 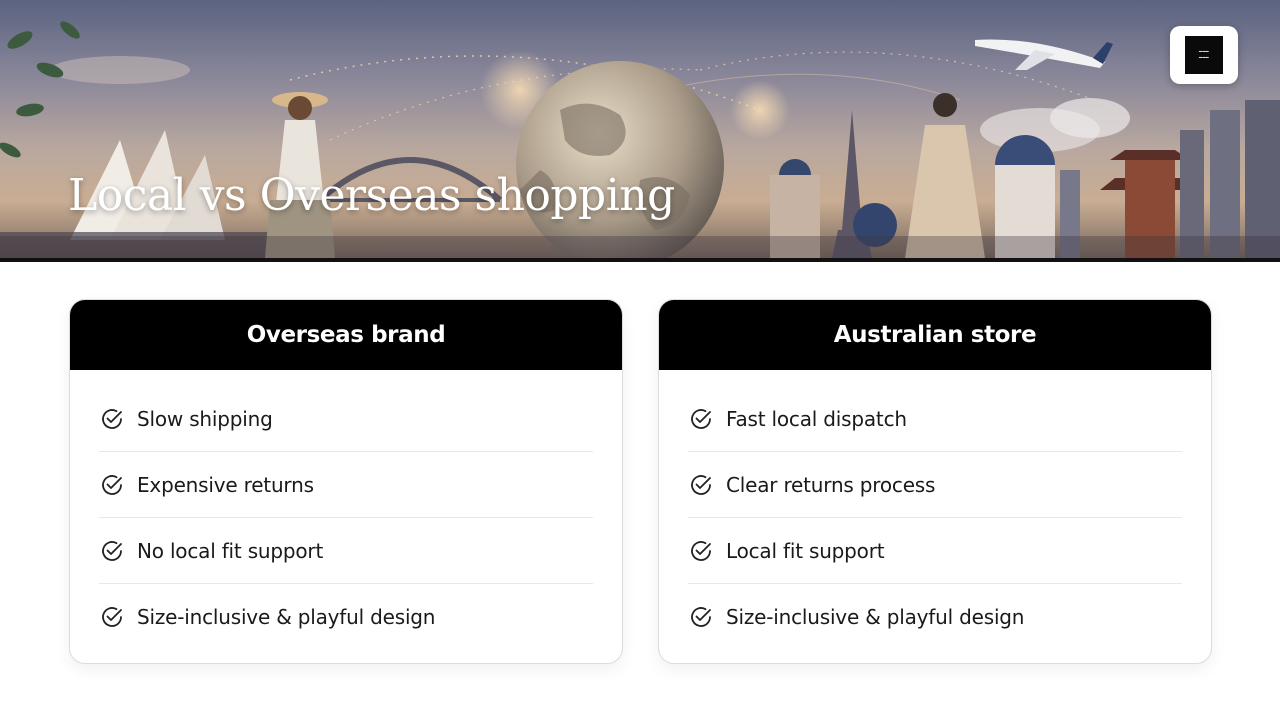 I want to click on page-title: Local vs Overseas shopping, so click(x=371, y=195).